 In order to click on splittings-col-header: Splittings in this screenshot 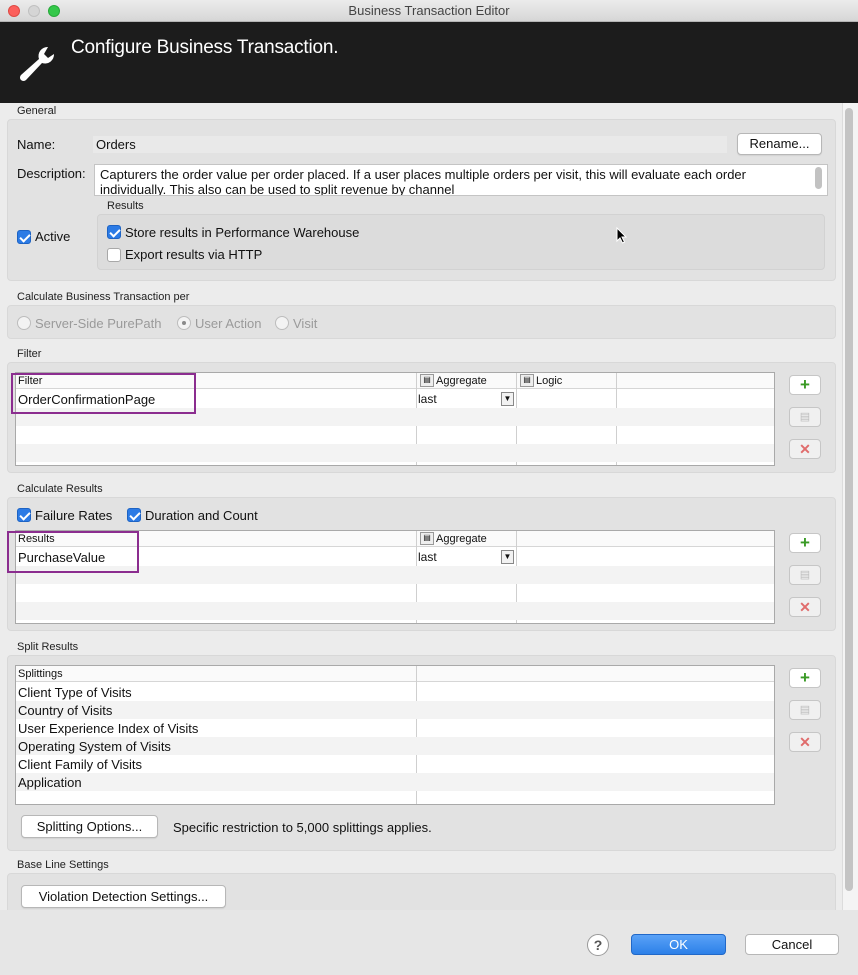, I will do `click(40, 674)`.